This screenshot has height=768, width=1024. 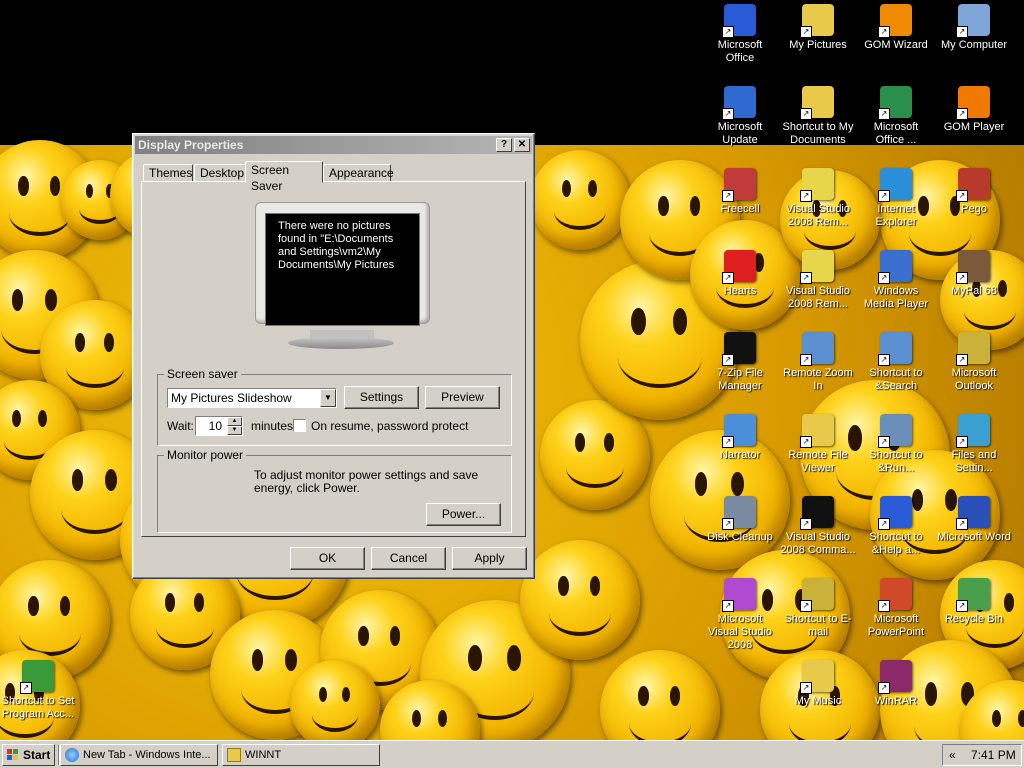 What do you see at coordinates (381, 397) in the screenshot?
I see `settings-button: Settings` at bounding box center [381, 397].